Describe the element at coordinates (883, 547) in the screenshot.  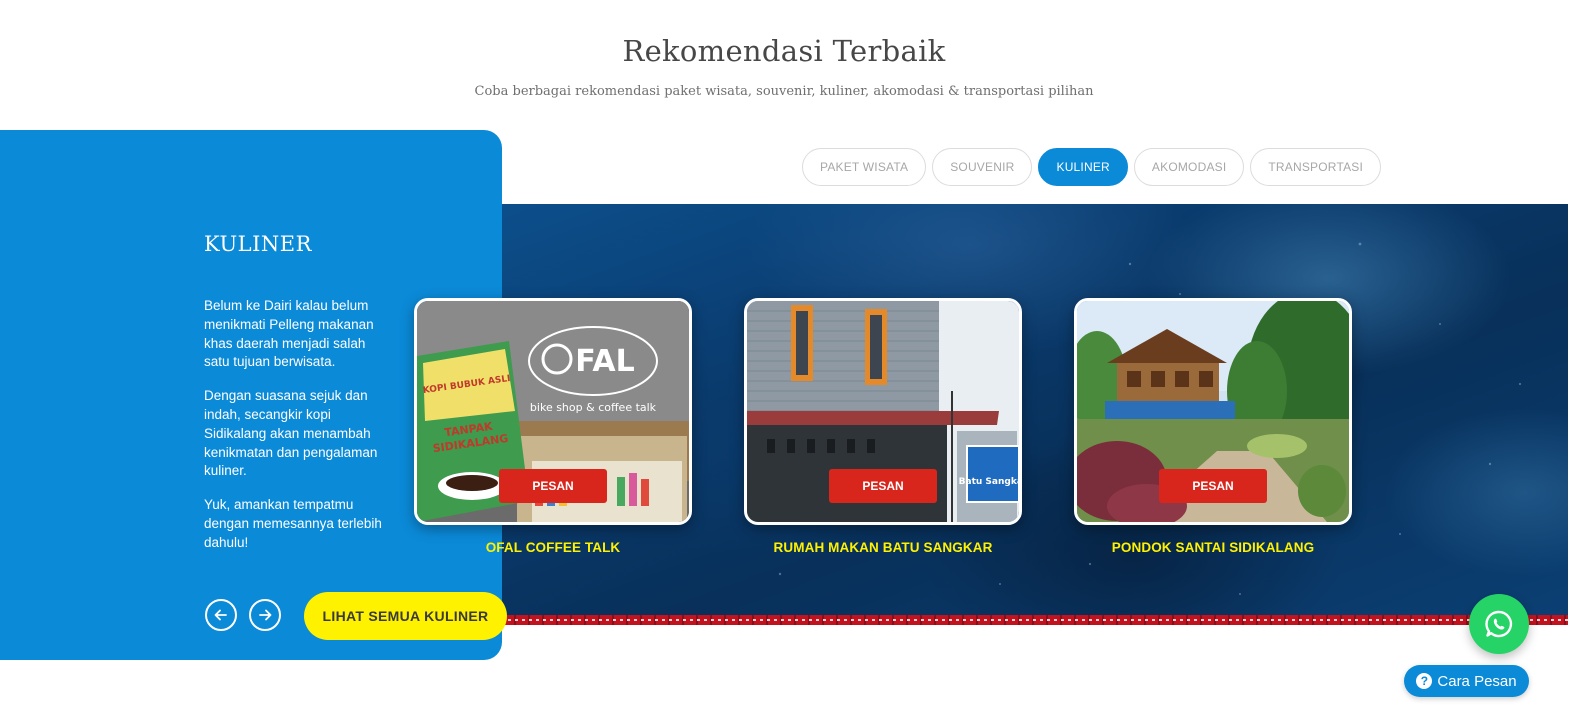
I see `card-title: RUMAH MAKAN BATU SANGKAR` at that location.